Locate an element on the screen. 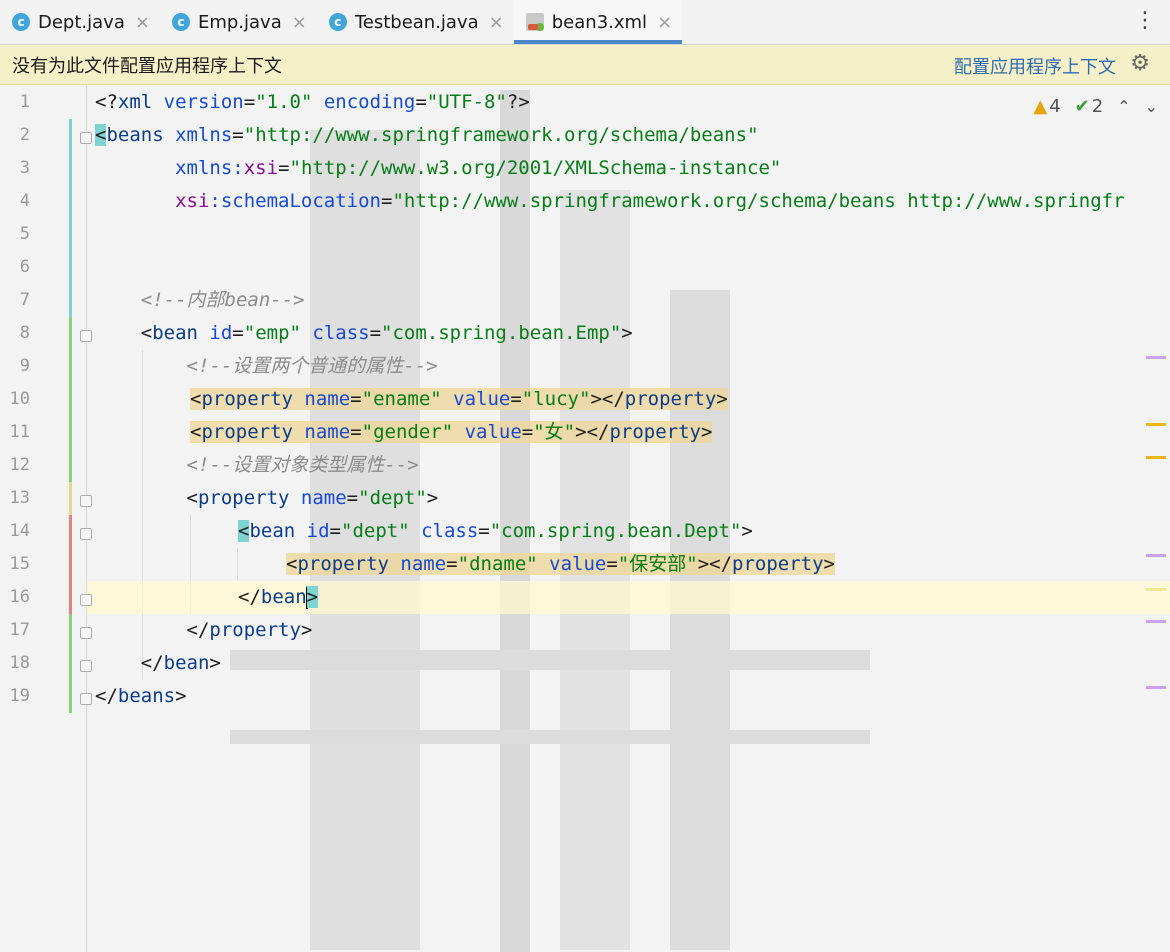 Image resolution: width=1170 pixels, height=952 pixels. code-line: <property name="dept"> is located at coordinates (267, 498).